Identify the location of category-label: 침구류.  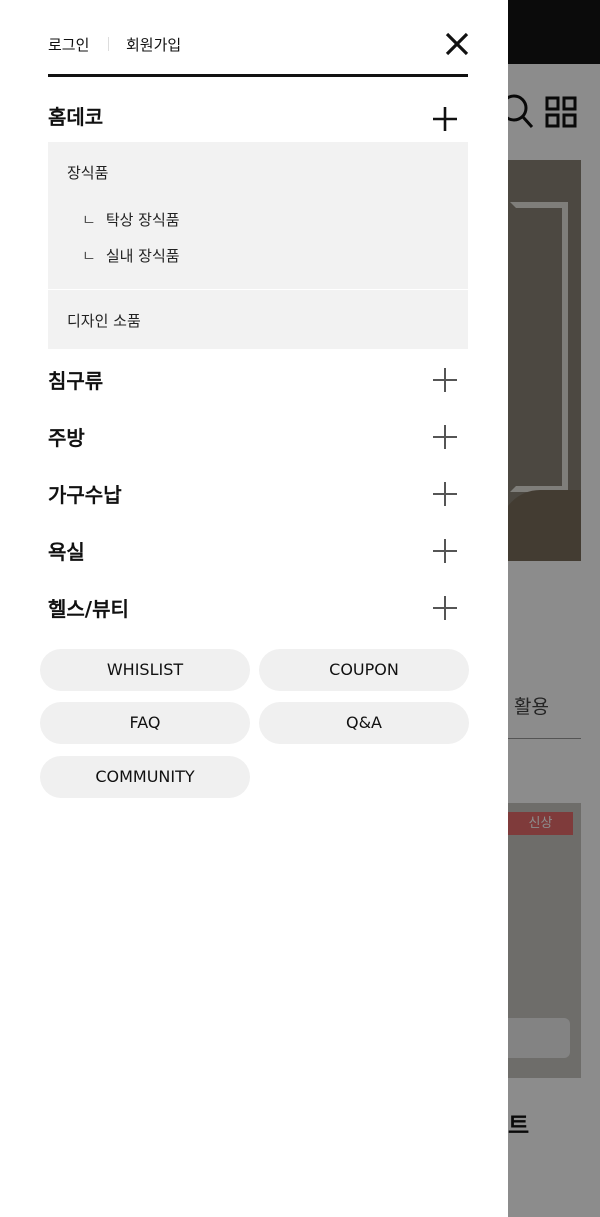
(76, 381).